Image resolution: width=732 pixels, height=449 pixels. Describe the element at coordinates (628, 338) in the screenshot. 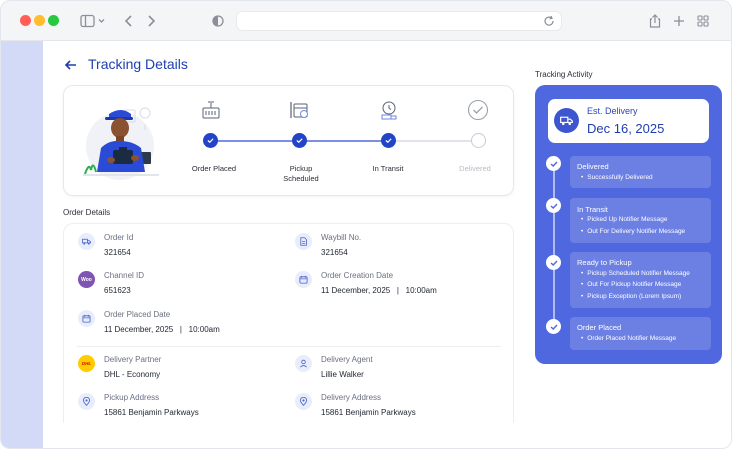

I see `timeline-event-item: Order Placed Notifier Message` at that location.